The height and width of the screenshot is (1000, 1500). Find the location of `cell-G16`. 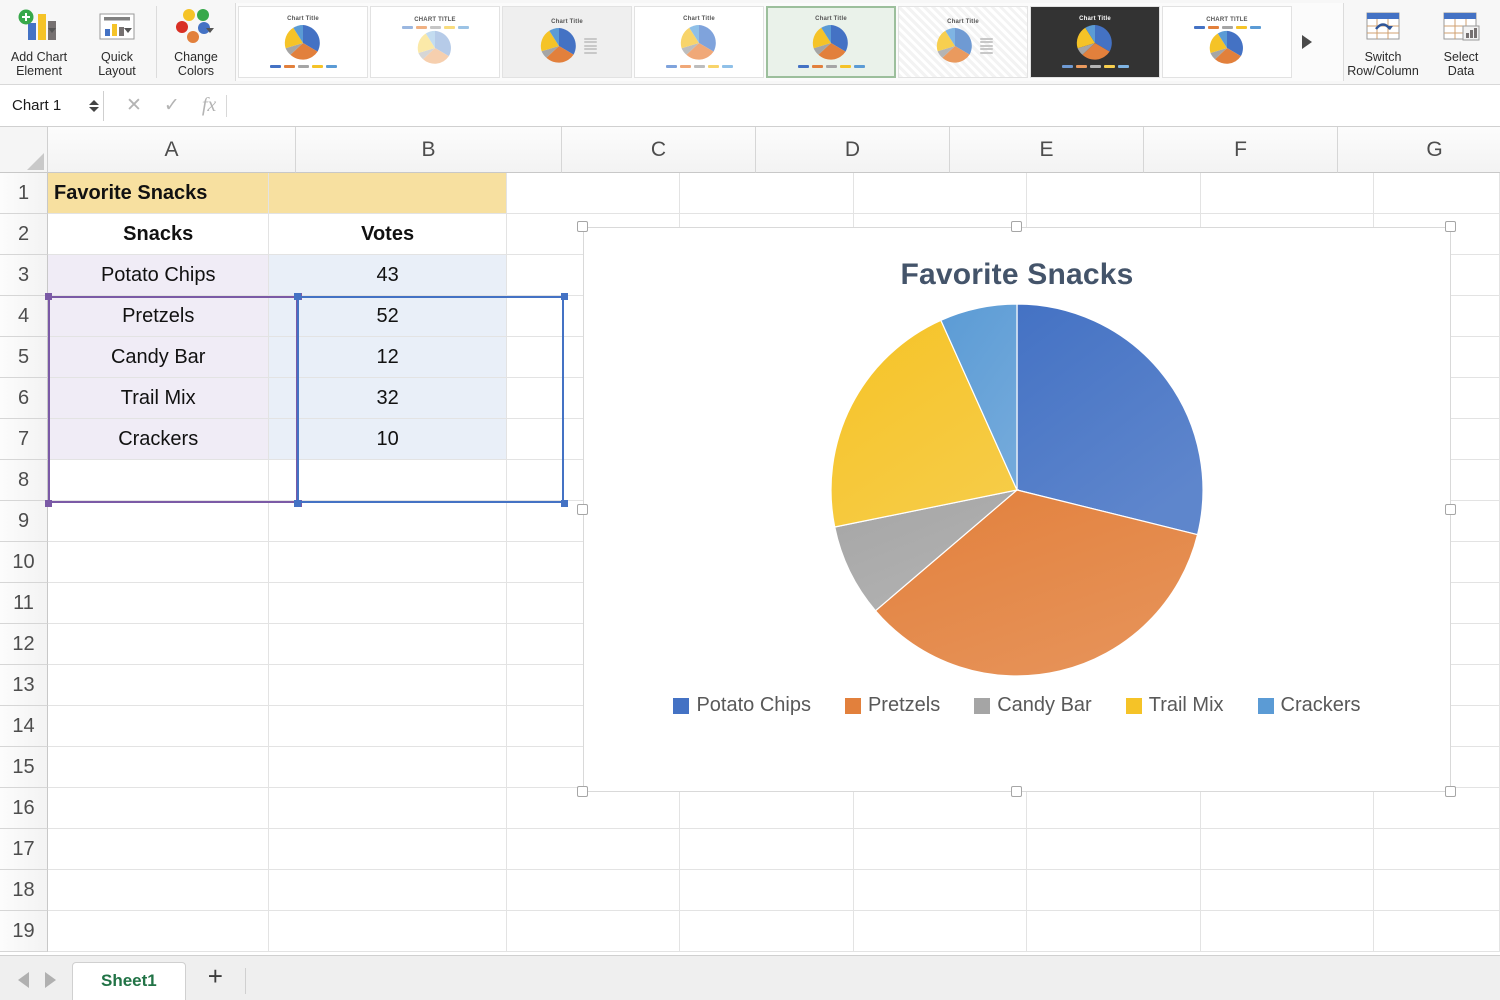

cell-G16 is located at coordinates (1287, 808).